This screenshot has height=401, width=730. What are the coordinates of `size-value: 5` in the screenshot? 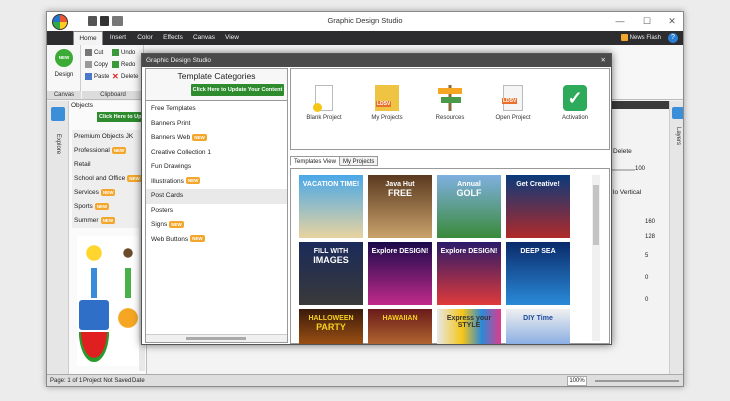 It's located at (646, 256).